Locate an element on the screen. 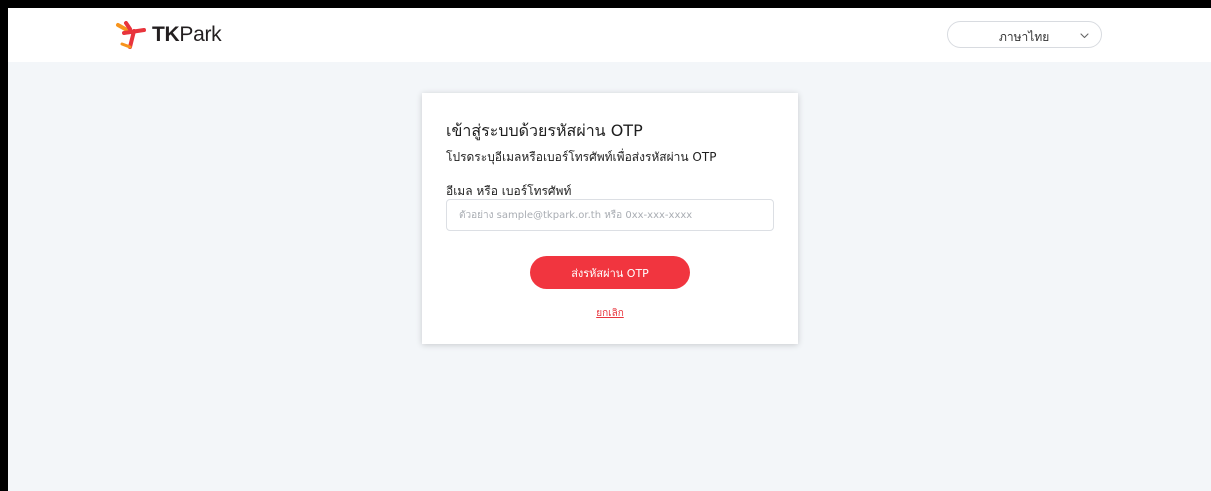 This screenshot has height=491, width=1211. chevron-down-icon is located at coordinates (1084, 36).